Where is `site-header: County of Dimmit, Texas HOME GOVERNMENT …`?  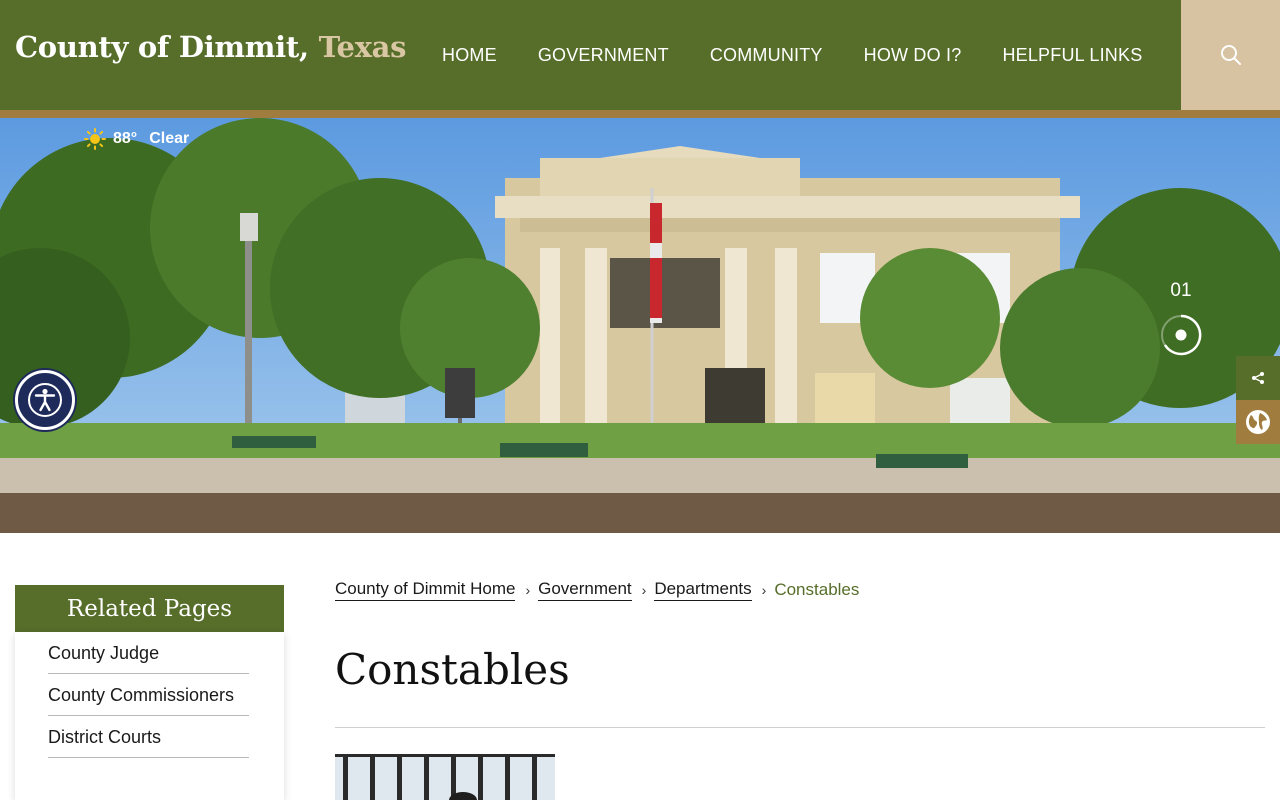
site-header: County of Dimmit, Texas HOME GOVERNMENT … is located at coordinates (640, 55).